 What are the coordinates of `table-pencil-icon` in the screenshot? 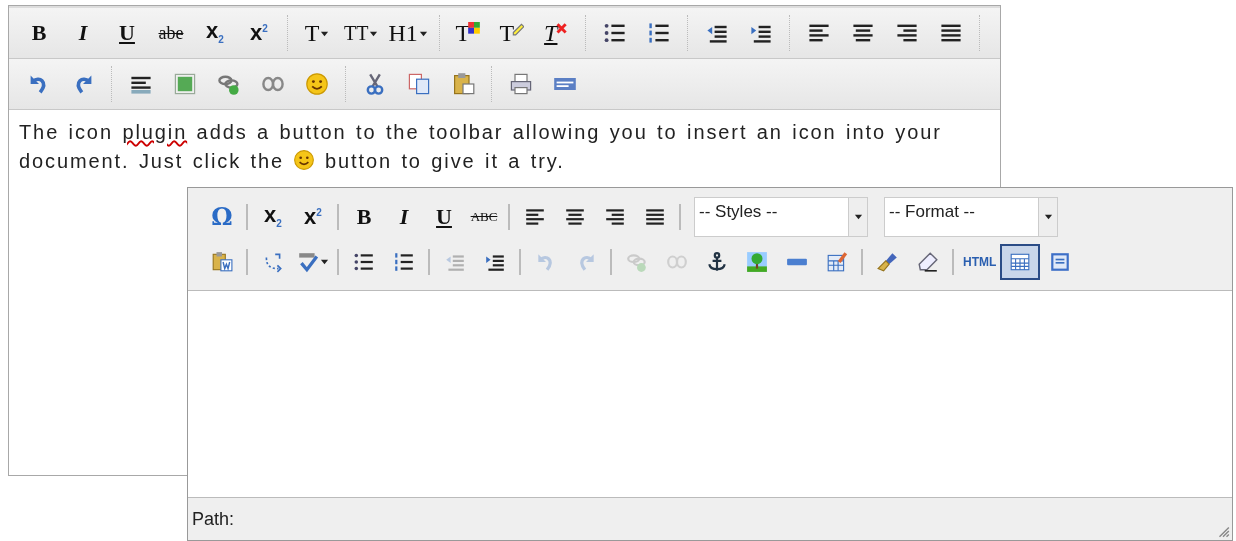 It's located at (837, 261).